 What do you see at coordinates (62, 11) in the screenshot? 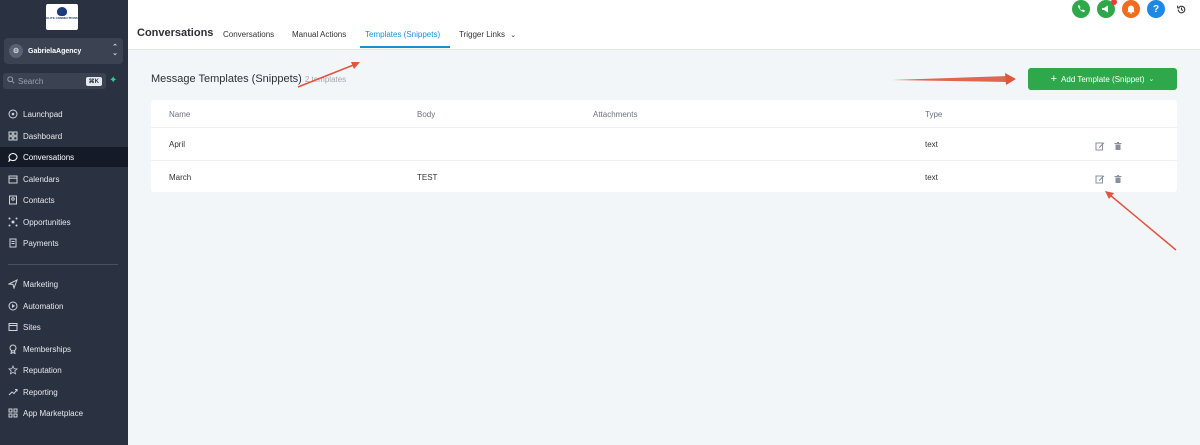
I see `logo-mark` at bounding box center [62, 11].